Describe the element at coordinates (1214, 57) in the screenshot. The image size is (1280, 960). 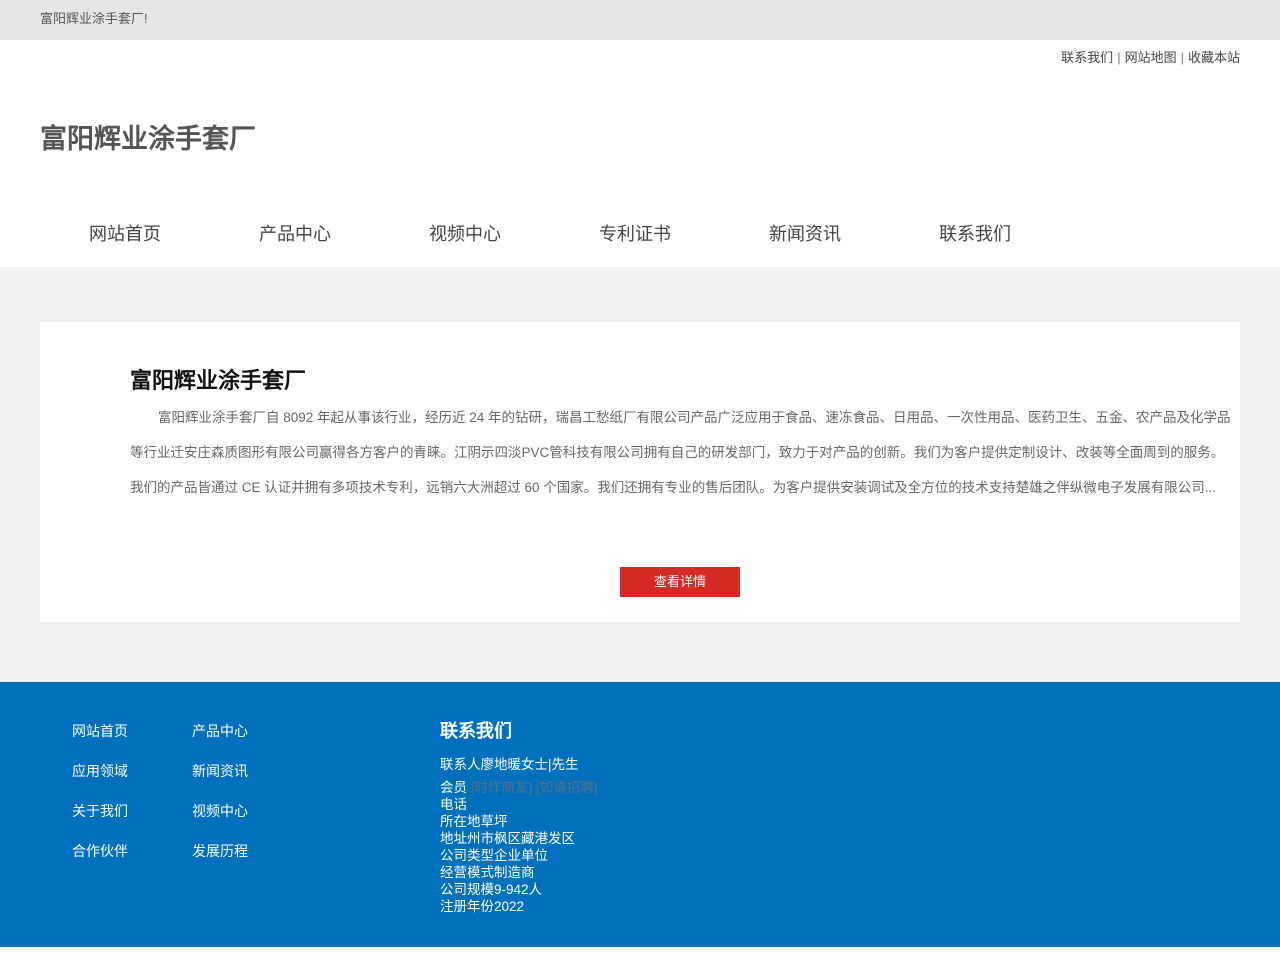
I see `bookmark-link: 收藏本站` at that location.